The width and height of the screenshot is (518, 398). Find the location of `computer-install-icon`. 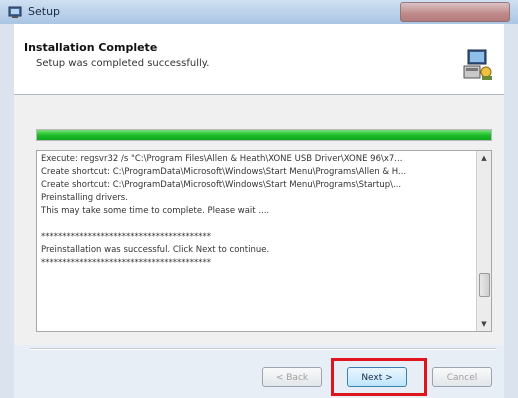

computer-install-icon is located at coordinates (477, 64).